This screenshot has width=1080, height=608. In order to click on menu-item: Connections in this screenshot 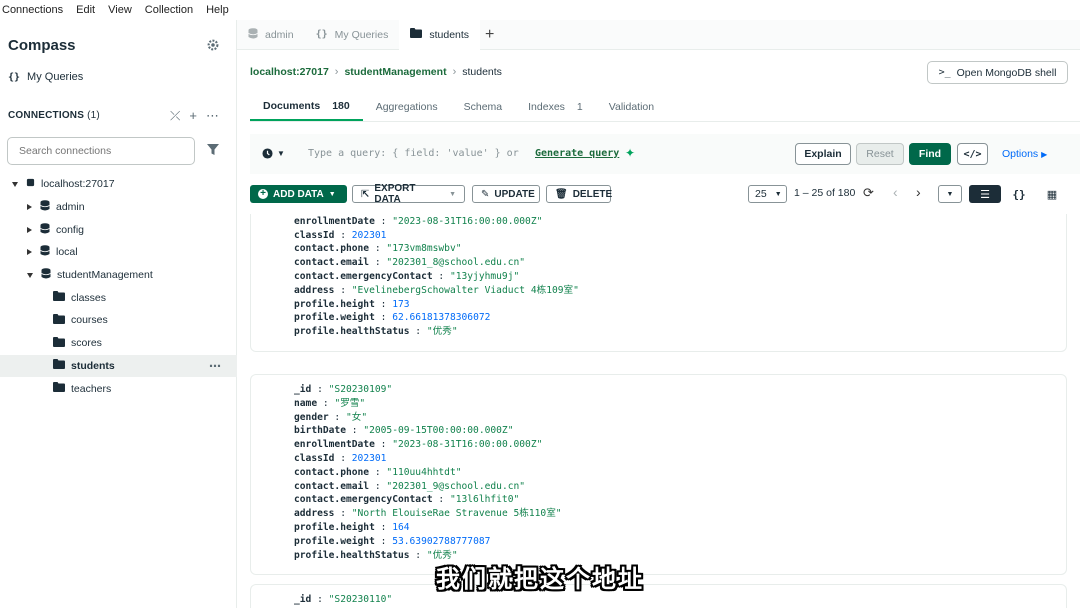, I will do `click(32, 10)`.